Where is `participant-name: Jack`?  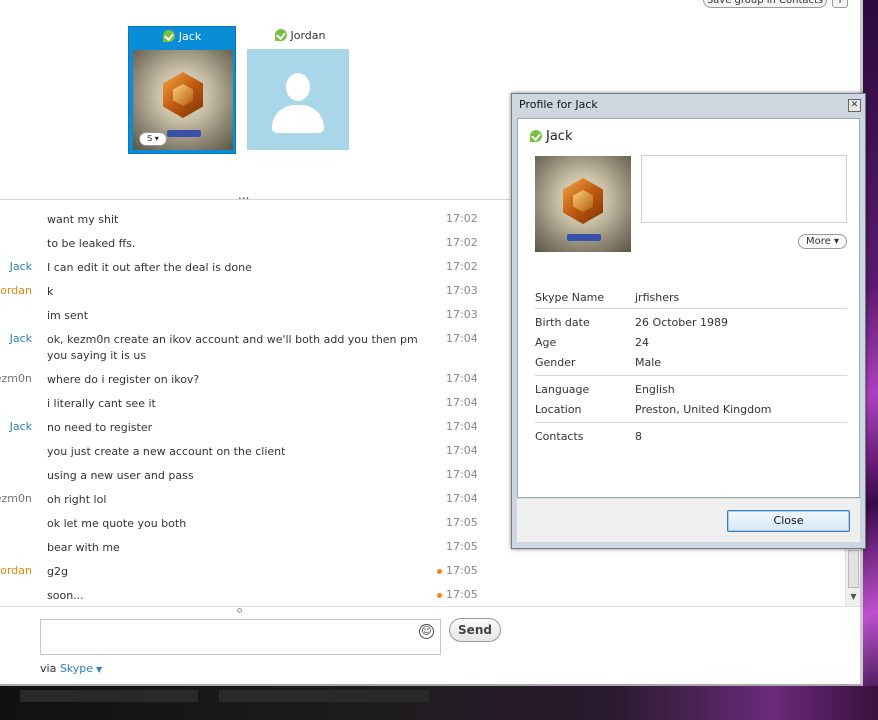 participant-name: Jack is located at coordinates (182, 36).